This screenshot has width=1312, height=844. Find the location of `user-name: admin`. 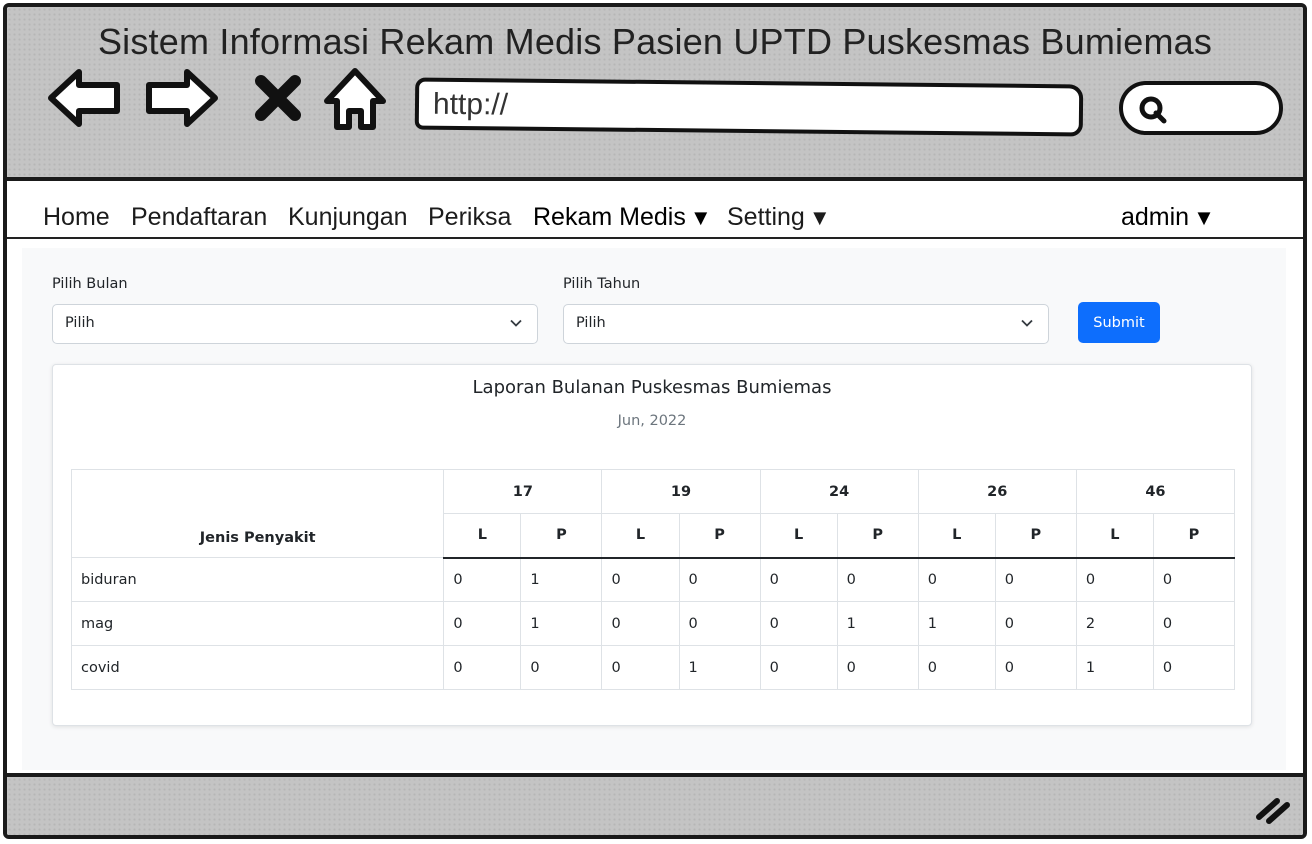

user-name: admin is located at coordinates (1155, 217).